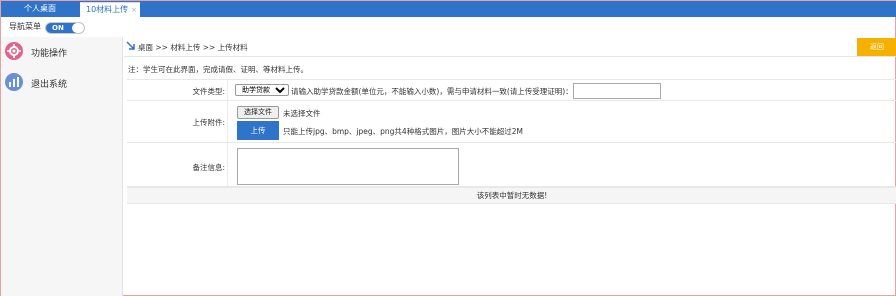  I want to click on upload-button: 上传, so click(258, 130).